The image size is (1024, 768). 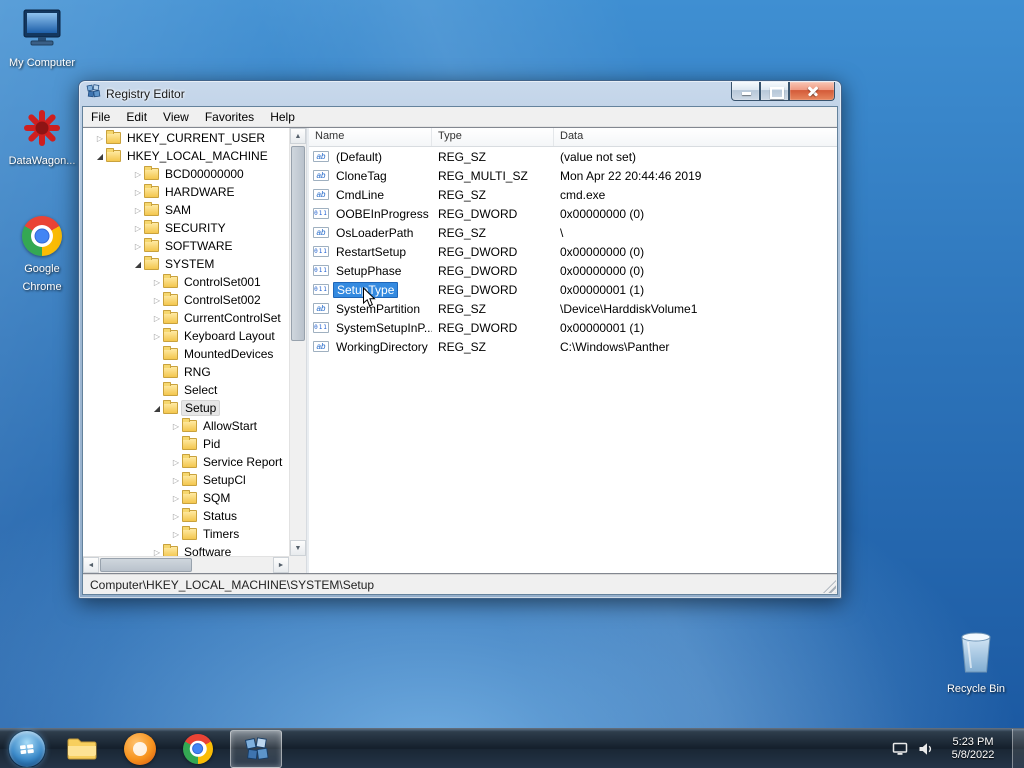 I want to click on column-header-name: Name, so click(x=370, y=137).